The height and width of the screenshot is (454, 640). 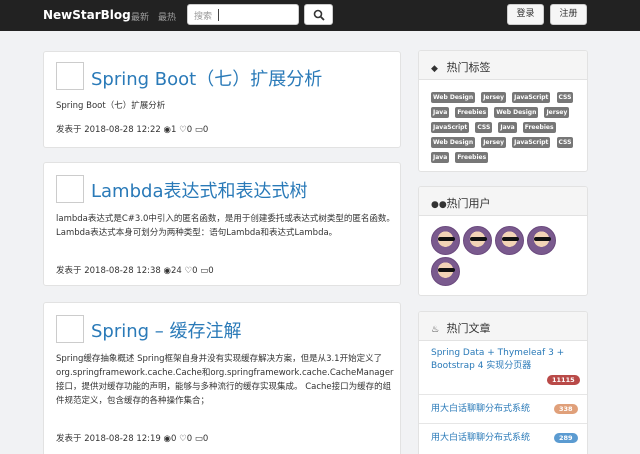 I want to click on login-button: 登录, so click(x=525, y=14).